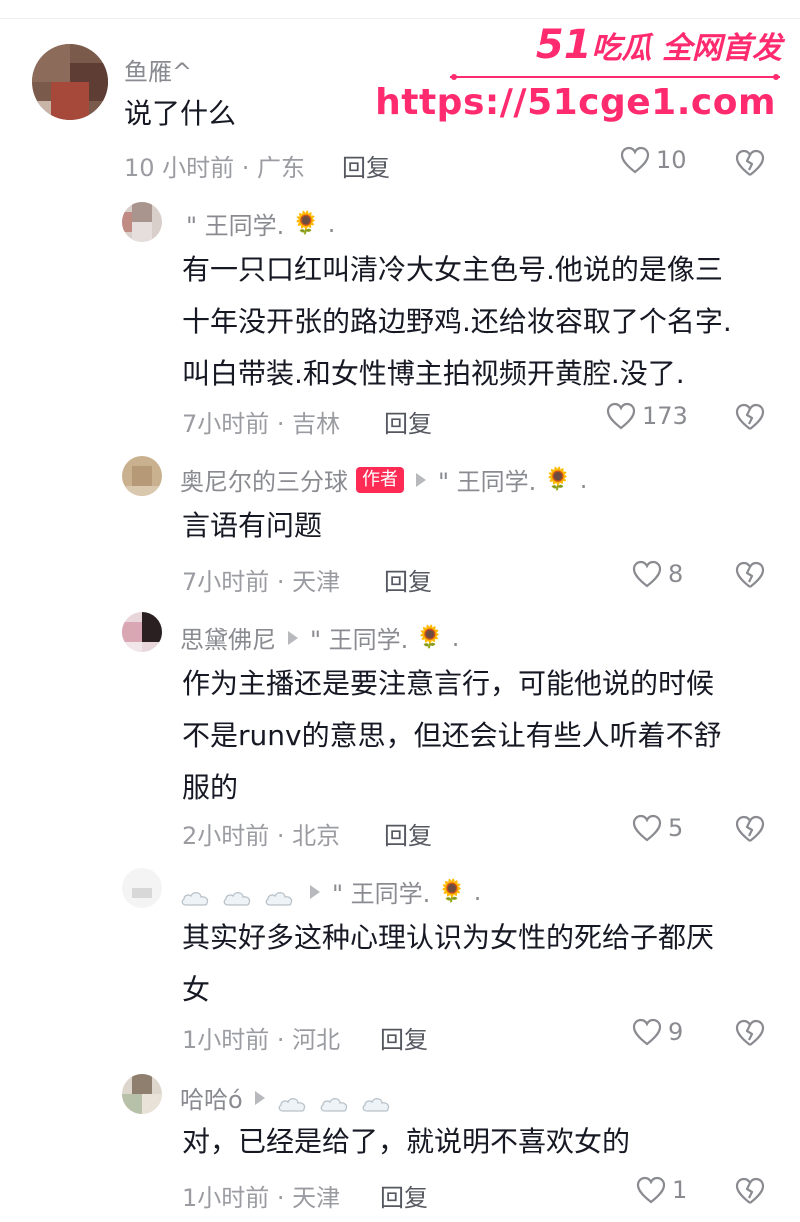 The image size is (800, 1222). I want to click on like-count: 9, so click(676, 1032).